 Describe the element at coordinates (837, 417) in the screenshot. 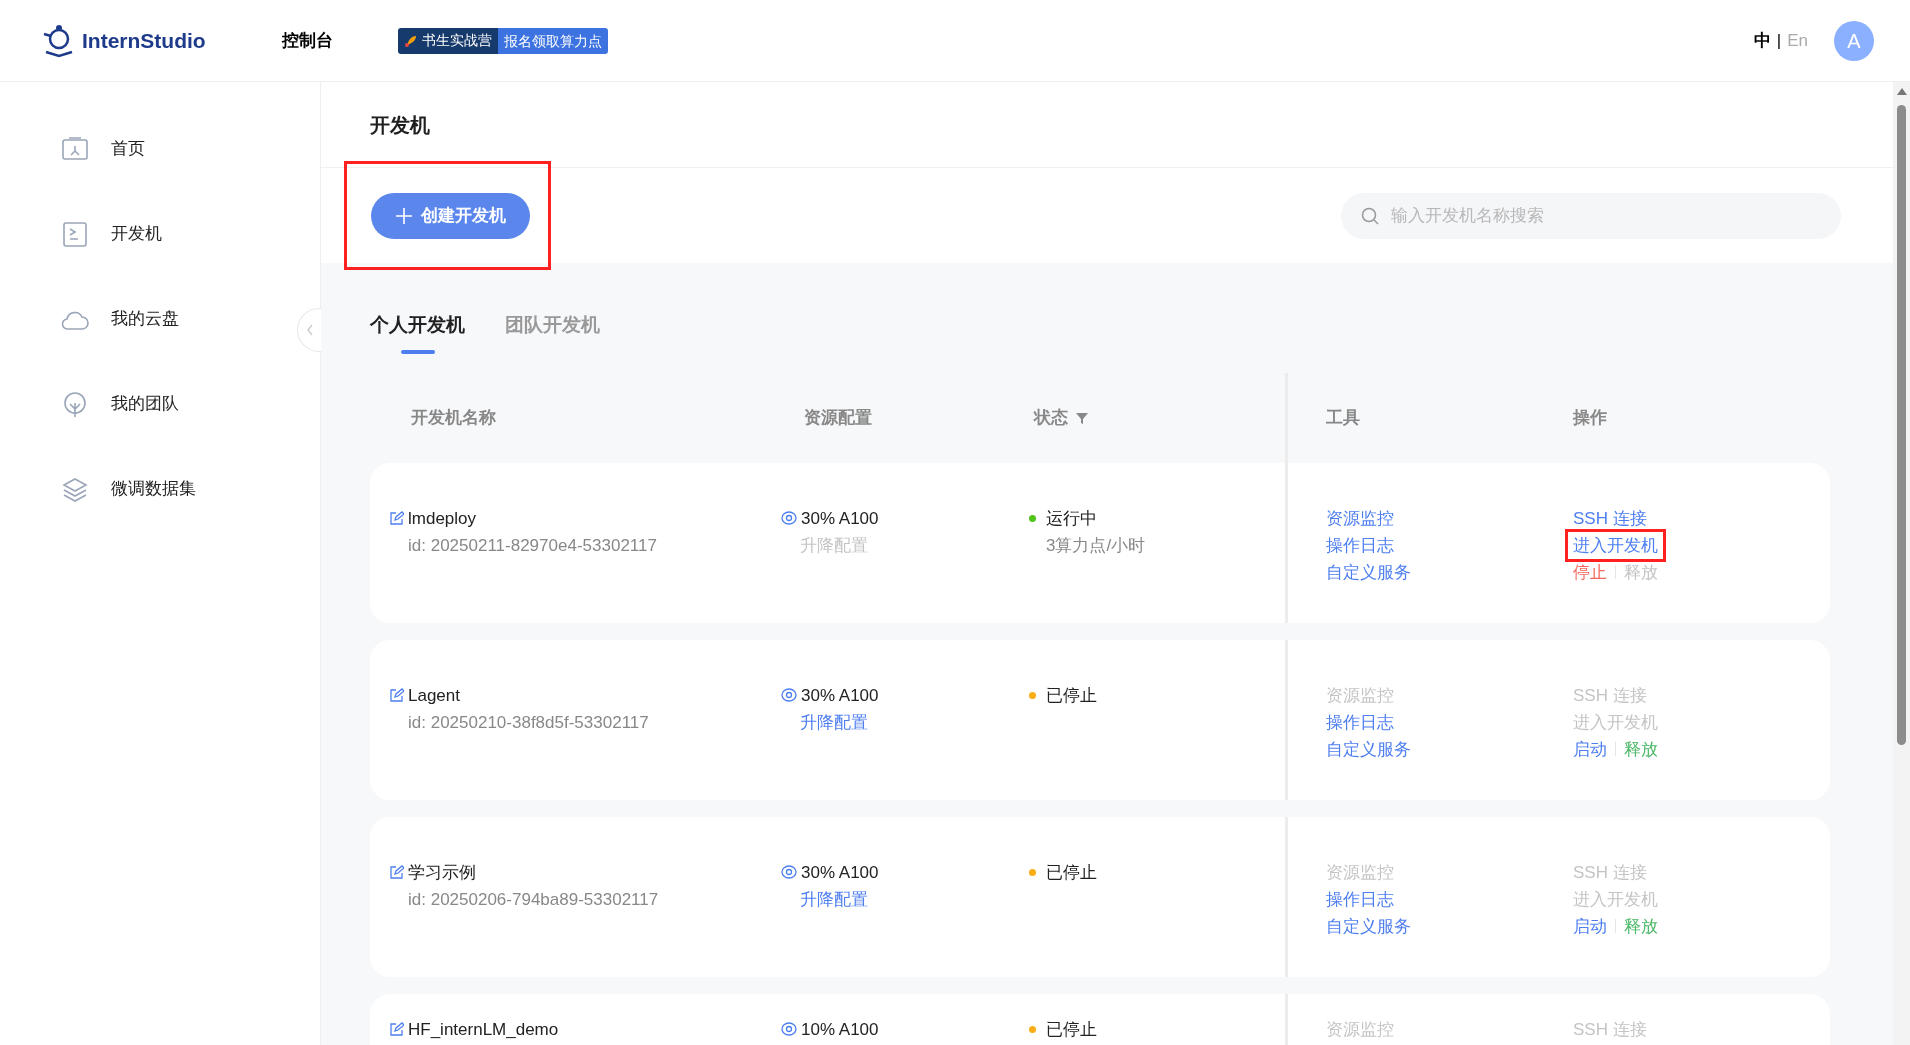

I see `column-header: 资源配置` at that location.